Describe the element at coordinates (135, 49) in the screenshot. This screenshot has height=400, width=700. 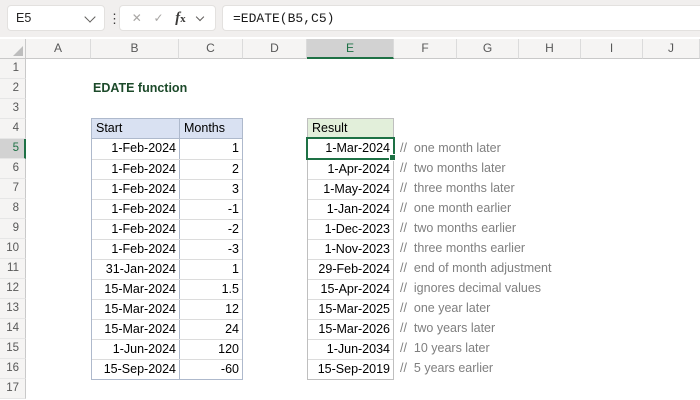
I see `column-header-b: B` at that location.